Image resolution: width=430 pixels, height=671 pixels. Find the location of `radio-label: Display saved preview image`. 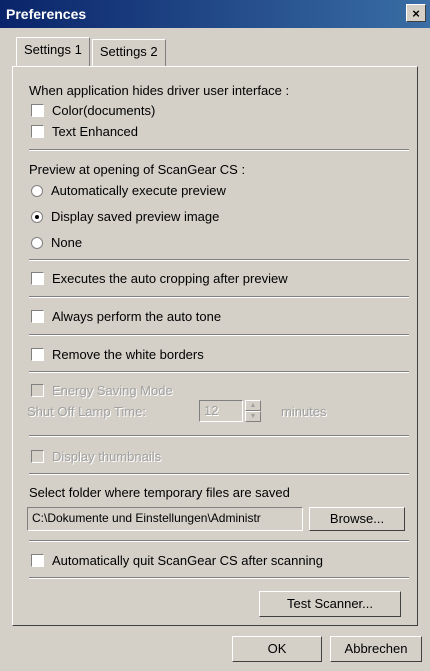

radio-label: Display saved preview image is located at coordinates (135, 216).